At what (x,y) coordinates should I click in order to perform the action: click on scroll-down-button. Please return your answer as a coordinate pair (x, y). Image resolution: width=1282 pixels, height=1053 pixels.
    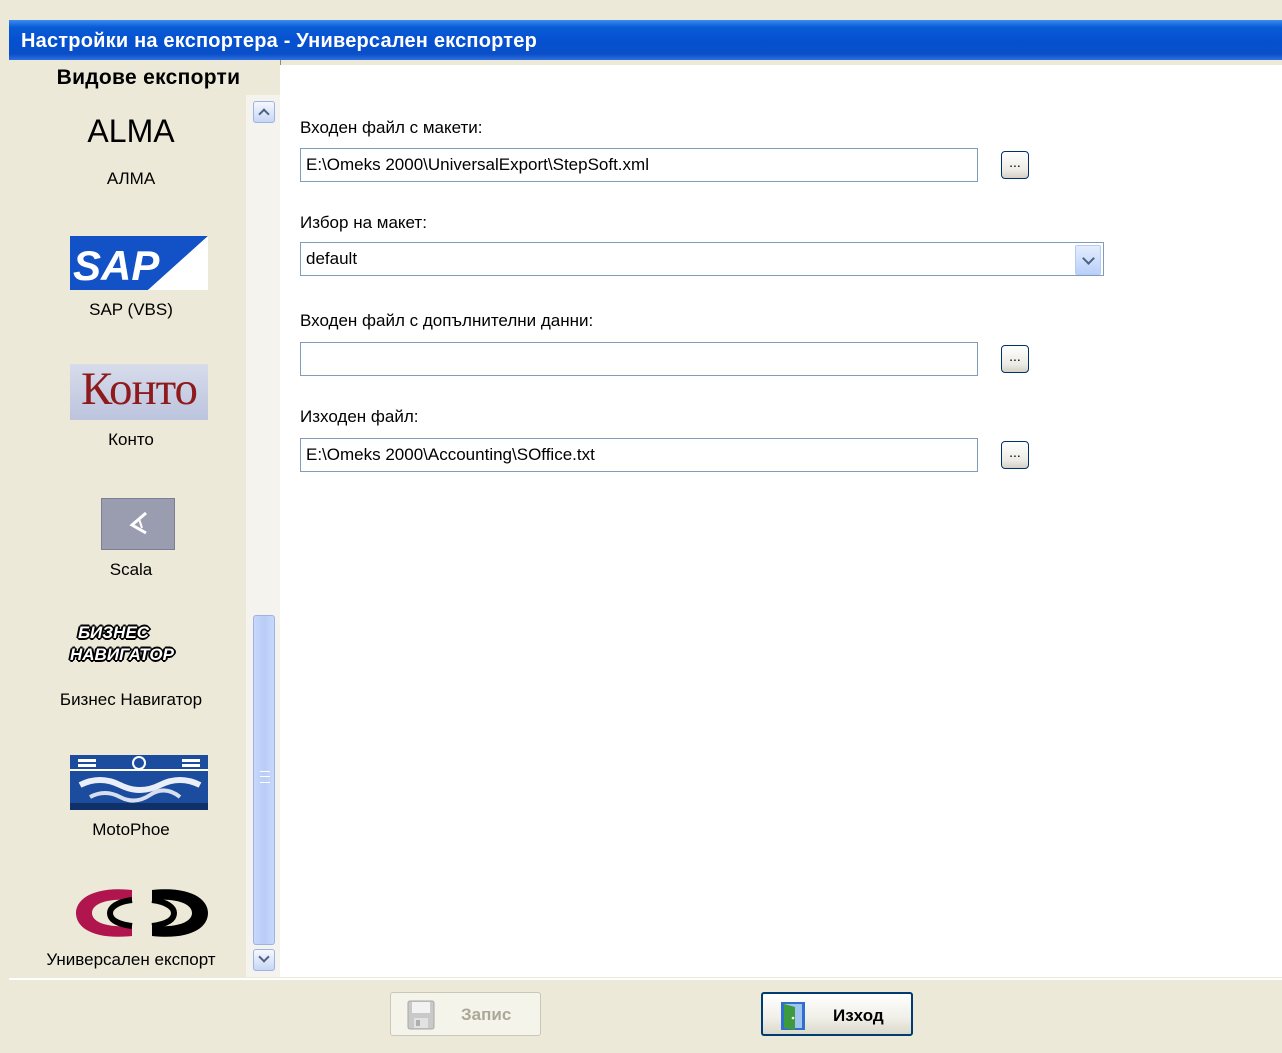
    Looking at the image, I should click on (264, 960).